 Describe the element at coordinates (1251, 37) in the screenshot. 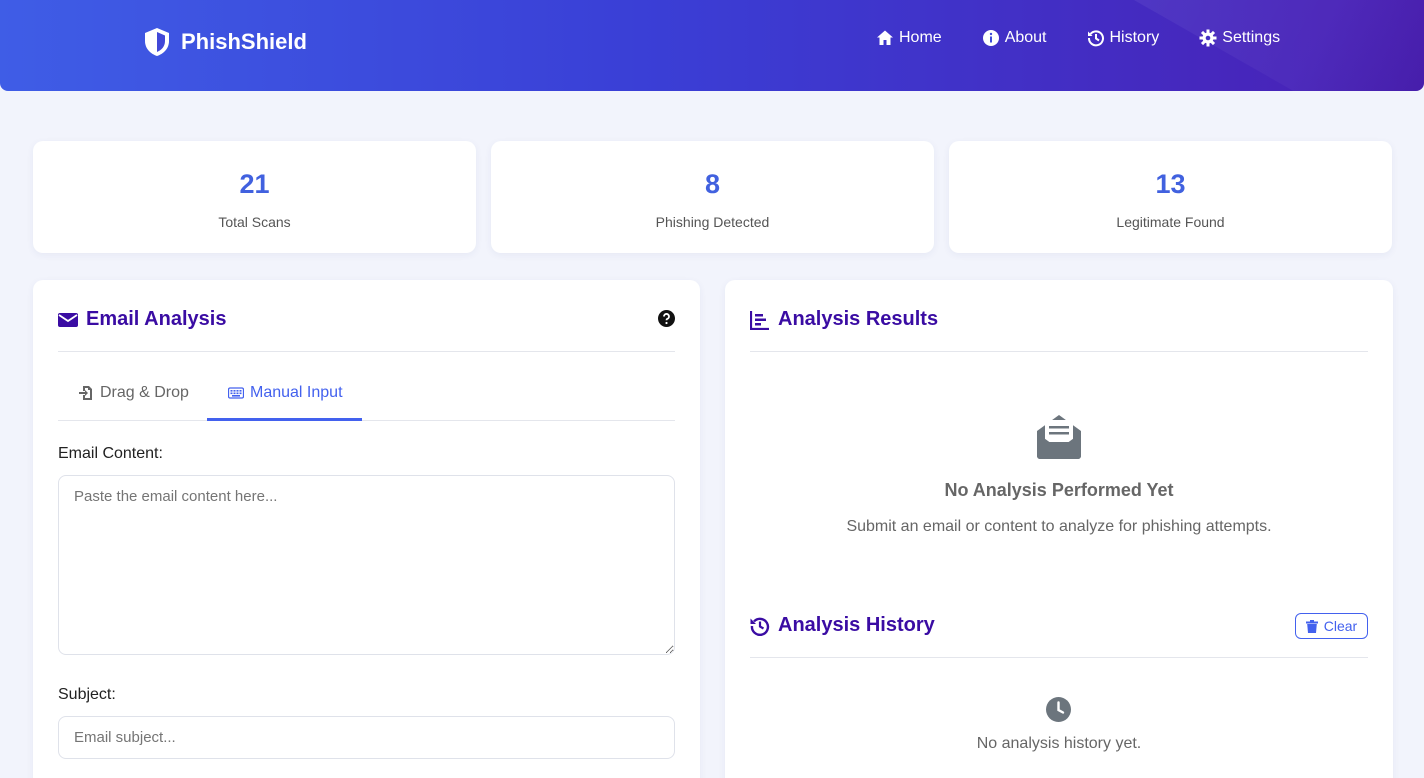

I see `nav-settings-label: Settings` at that location.